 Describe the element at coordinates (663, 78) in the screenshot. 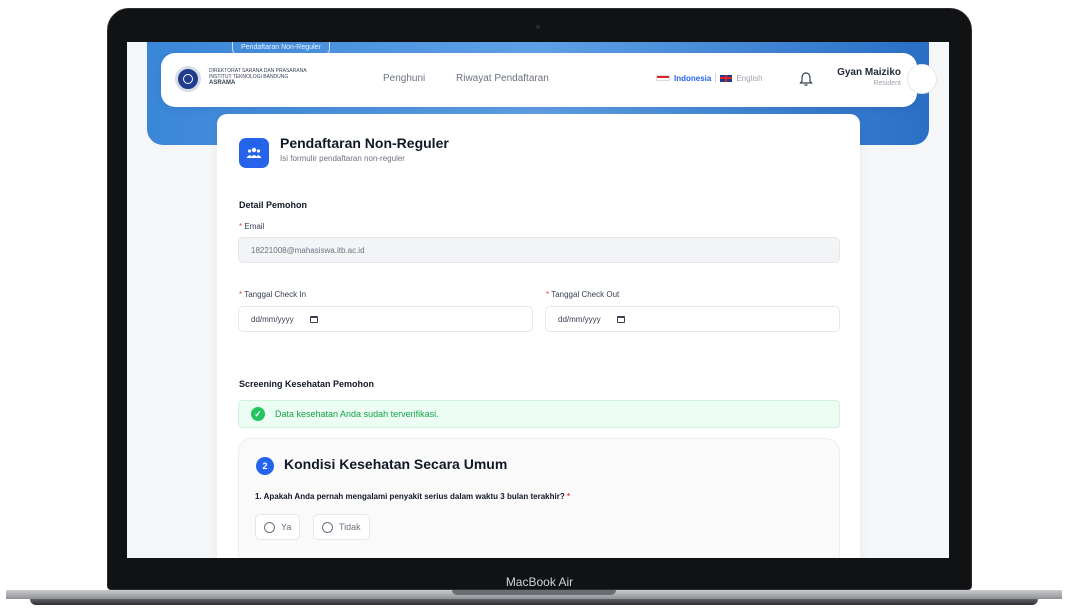

I see `flag-id-icon` at that location.